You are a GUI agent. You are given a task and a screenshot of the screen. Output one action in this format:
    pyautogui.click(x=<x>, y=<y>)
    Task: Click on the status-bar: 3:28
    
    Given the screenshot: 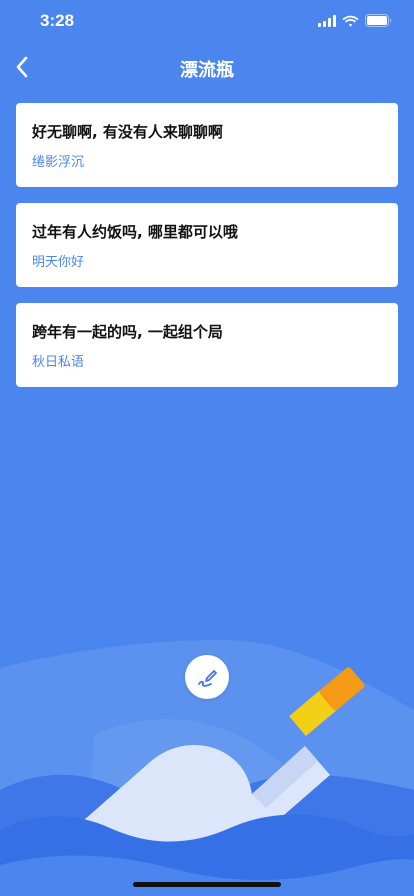 What is the action you would take?
    pyautogui.click(x=207, y=22)
    